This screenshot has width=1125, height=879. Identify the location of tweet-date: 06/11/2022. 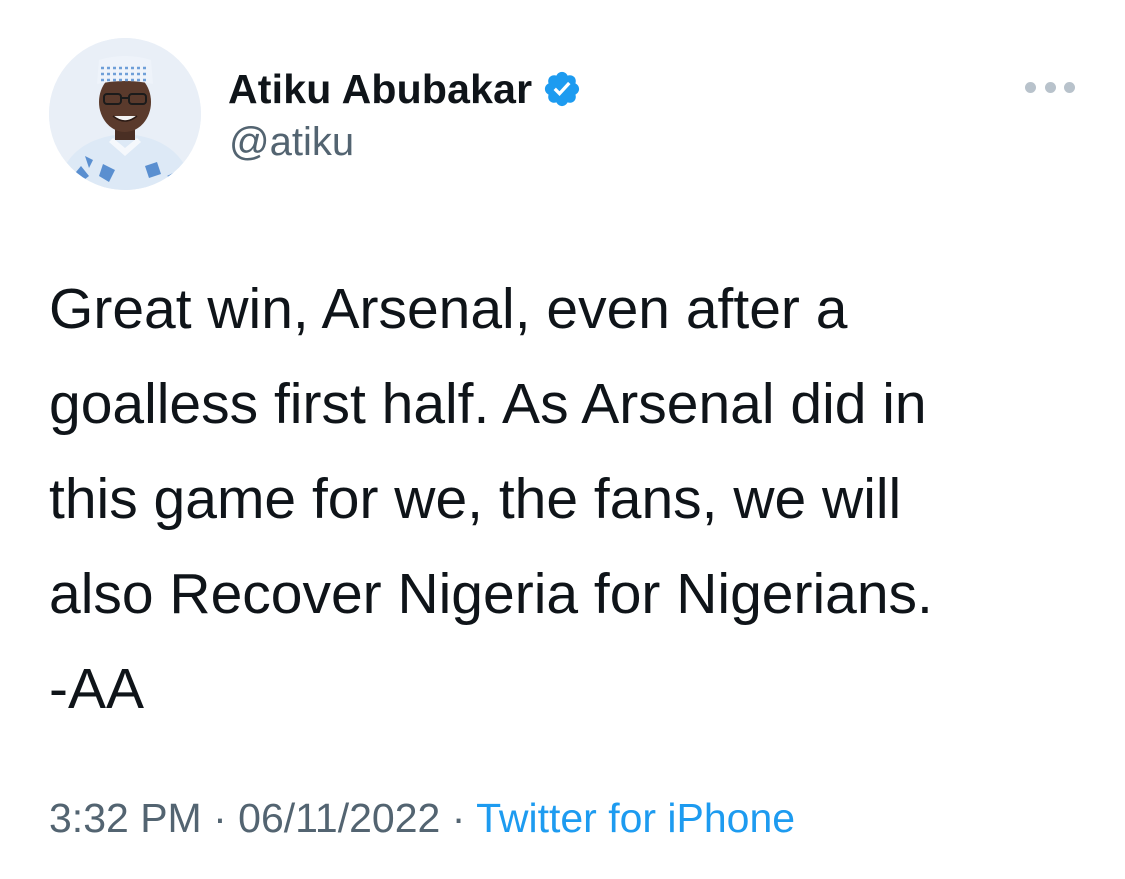
(339, 818).